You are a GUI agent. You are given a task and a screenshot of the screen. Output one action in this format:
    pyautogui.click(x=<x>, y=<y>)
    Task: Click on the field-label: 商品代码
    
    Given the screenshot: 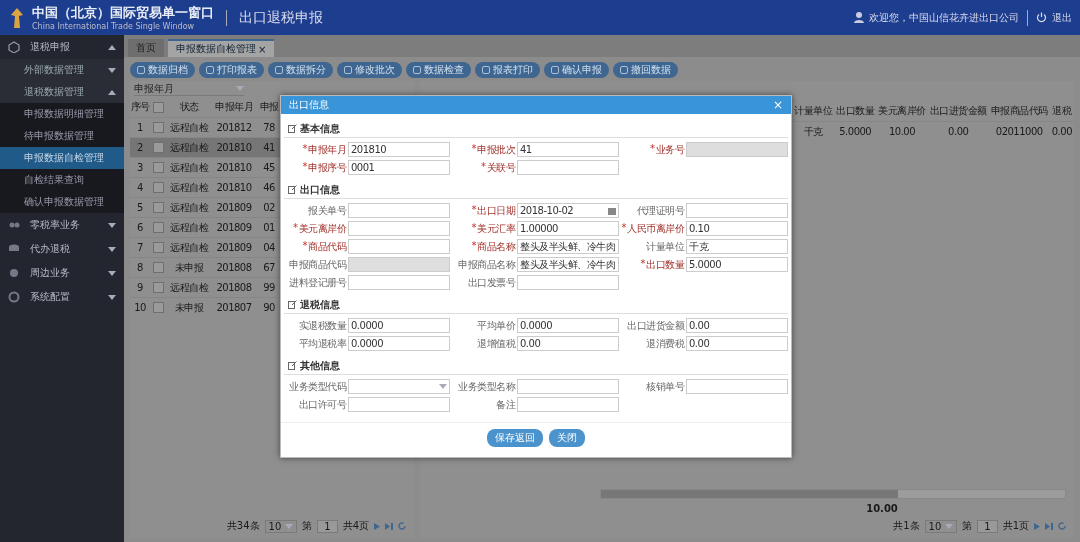 What is the action you would take?
    pyautogui.click(x=327, y=246)
    